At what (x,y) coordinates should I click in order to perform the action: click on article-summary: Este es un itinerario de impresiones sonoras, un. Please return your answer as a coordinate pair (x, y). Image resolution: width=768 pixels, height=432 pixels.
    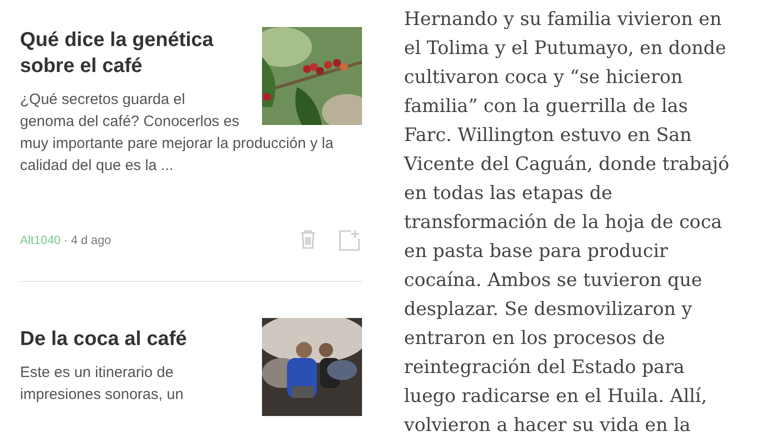
    Looking at the image, I should click on (102, 384).